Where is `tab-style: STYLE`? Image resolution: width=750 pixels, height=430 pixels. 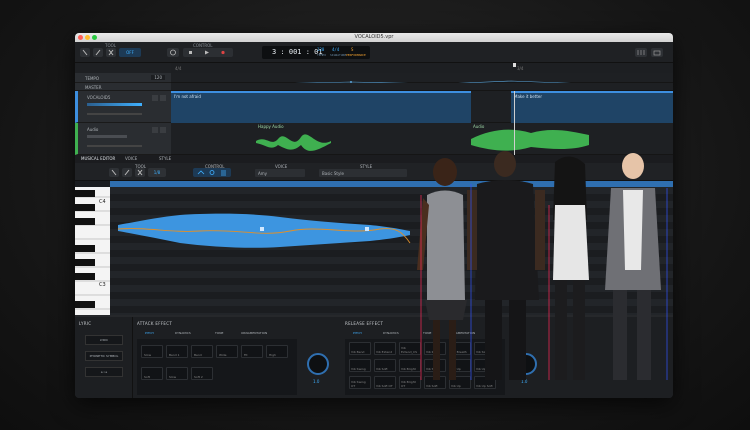 tab-style: STYLE is located at coordinates (165, 159).